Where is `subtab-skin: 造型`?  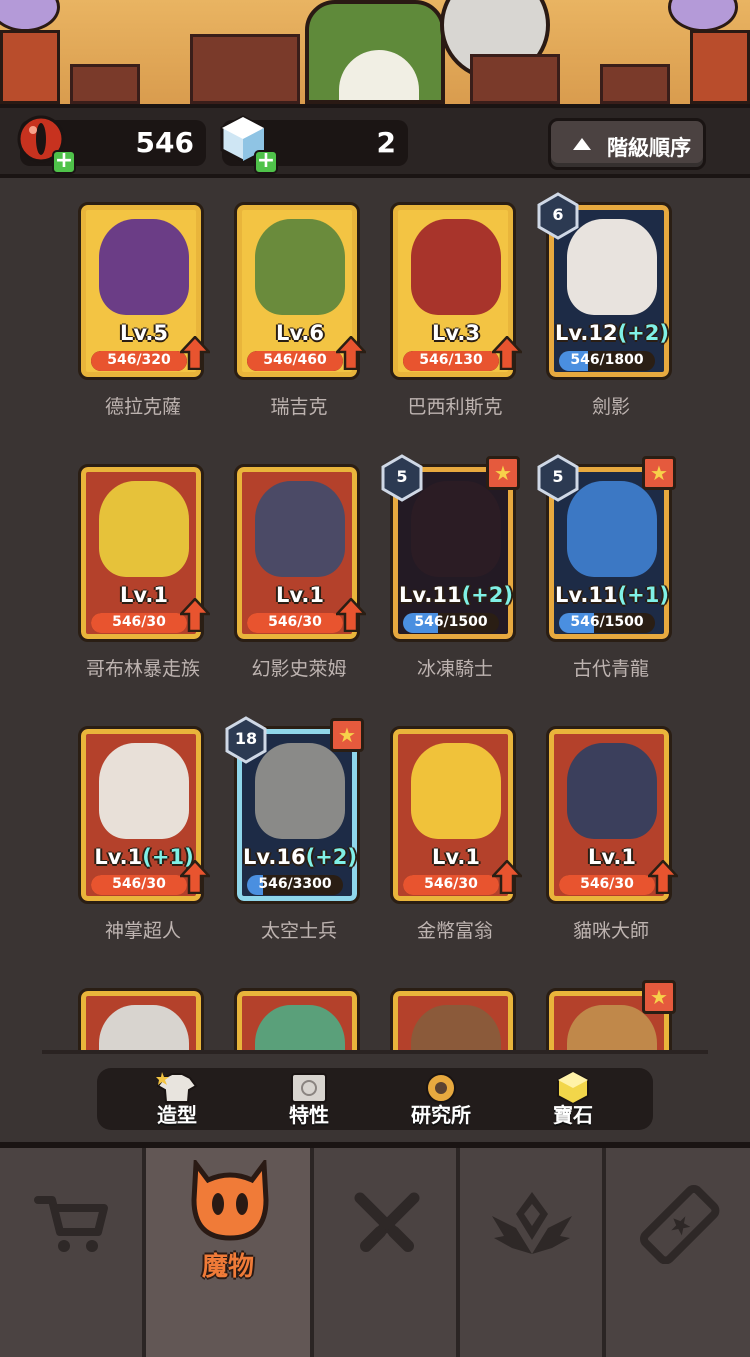
subtab-skin: 造型 is located at coordinates (177, 1099).